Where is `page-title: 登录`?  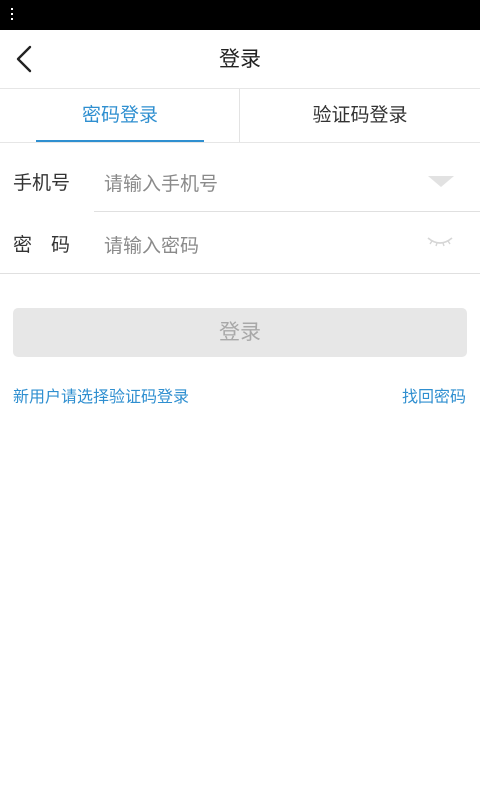
page-title: 登录 is located at coordinates (240, 59).